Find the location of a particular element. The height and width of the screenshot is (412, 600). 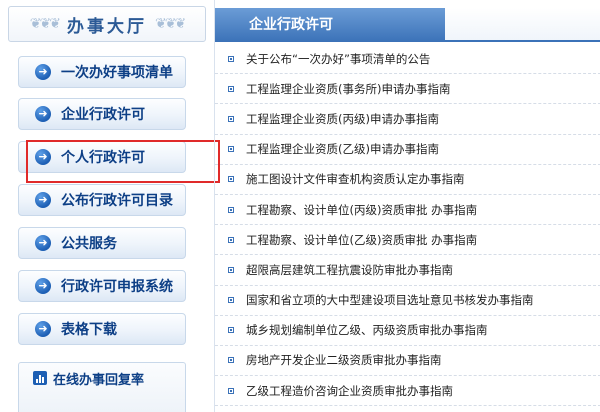

nav-permit-system-button: ➜ 行政许可申报系统 is located at coordinates (102, 286).